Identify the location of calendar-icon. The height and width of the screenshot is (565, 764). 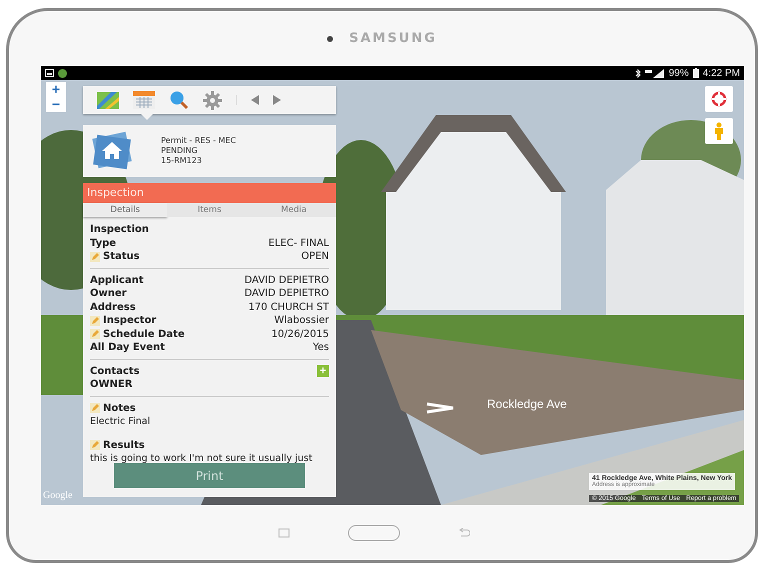
(144, 100).